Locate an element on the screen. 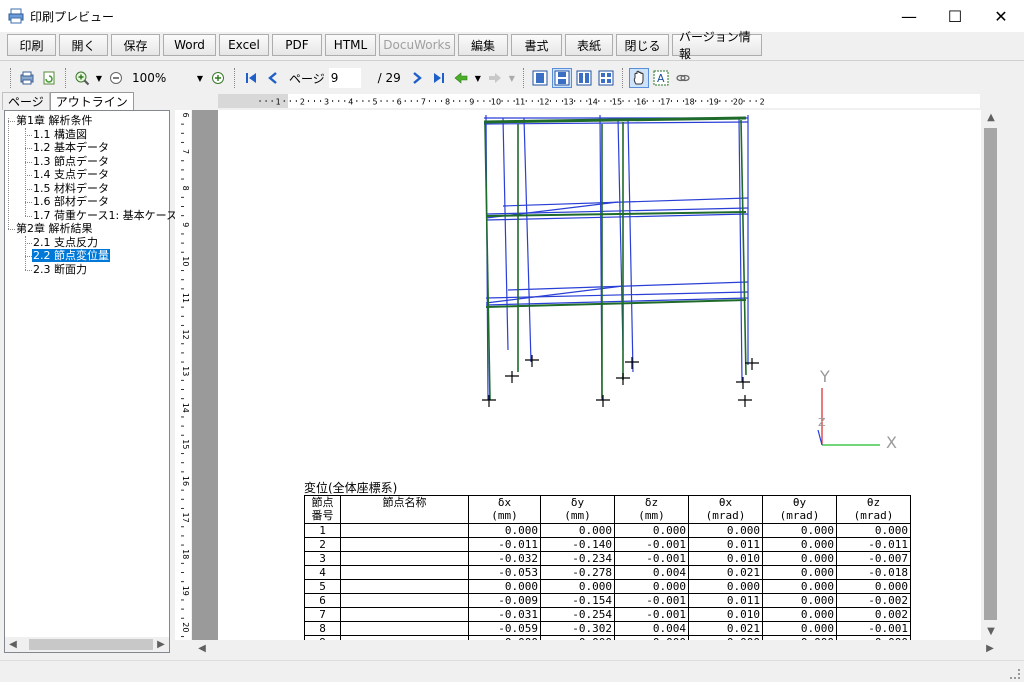 This screenshot has width=1024, height=682. table-cell: 0.002 is located at coordinates (873, 614).